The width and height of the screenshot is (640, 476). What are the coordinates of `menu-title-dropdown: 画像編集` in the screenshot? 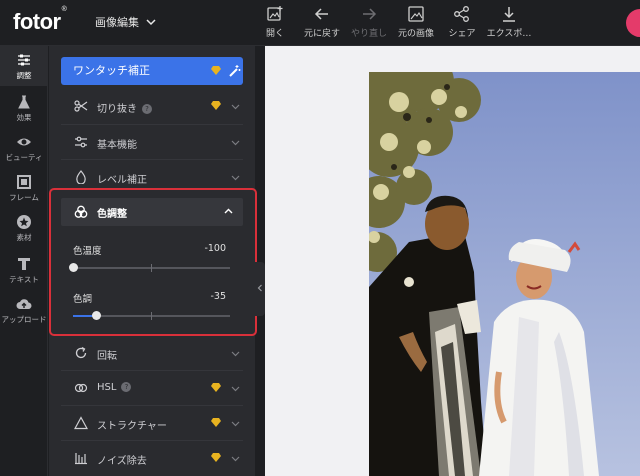 It's located at (125, 22).